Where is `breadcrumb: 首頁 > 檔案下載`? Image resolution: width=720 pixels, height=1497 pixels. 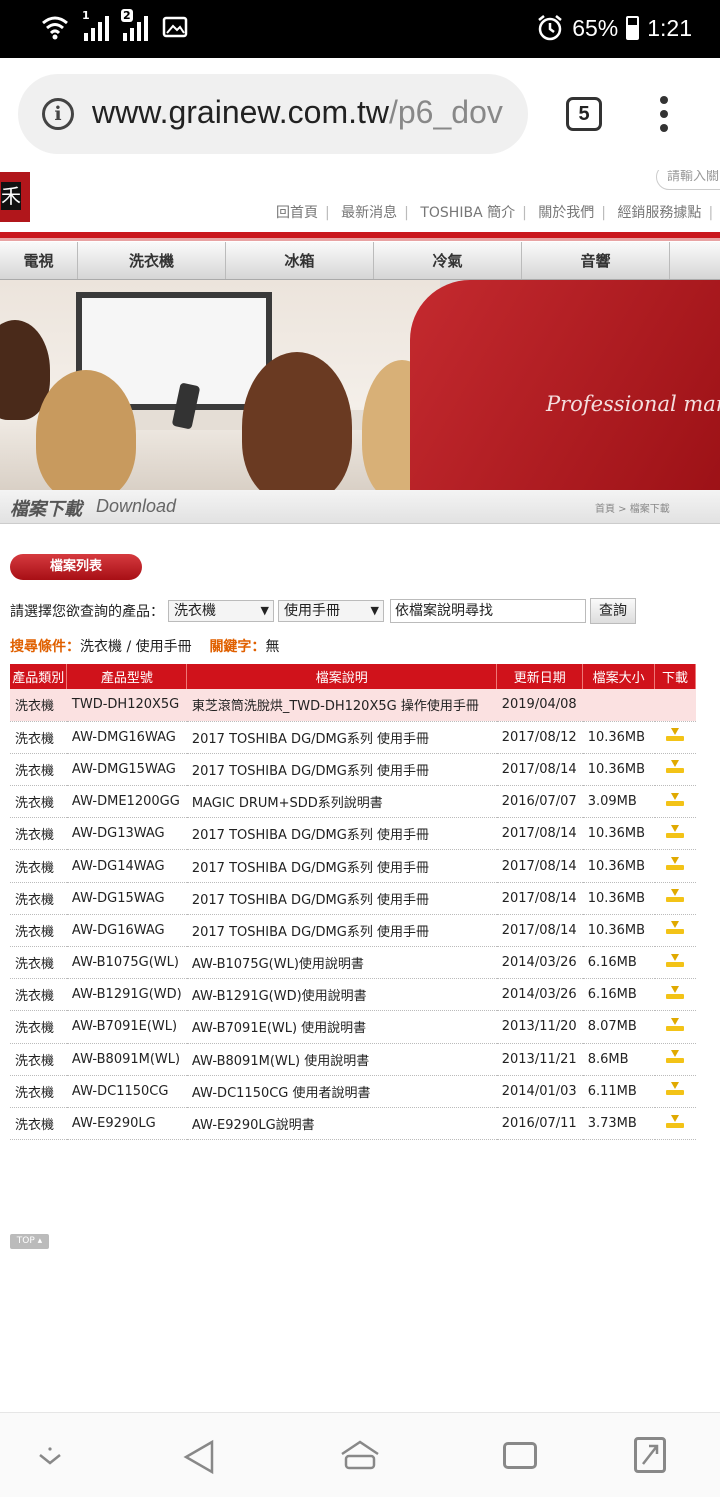
breadcrumb: 首頁 > 檔案下載 is located at coordinates (632, 507).